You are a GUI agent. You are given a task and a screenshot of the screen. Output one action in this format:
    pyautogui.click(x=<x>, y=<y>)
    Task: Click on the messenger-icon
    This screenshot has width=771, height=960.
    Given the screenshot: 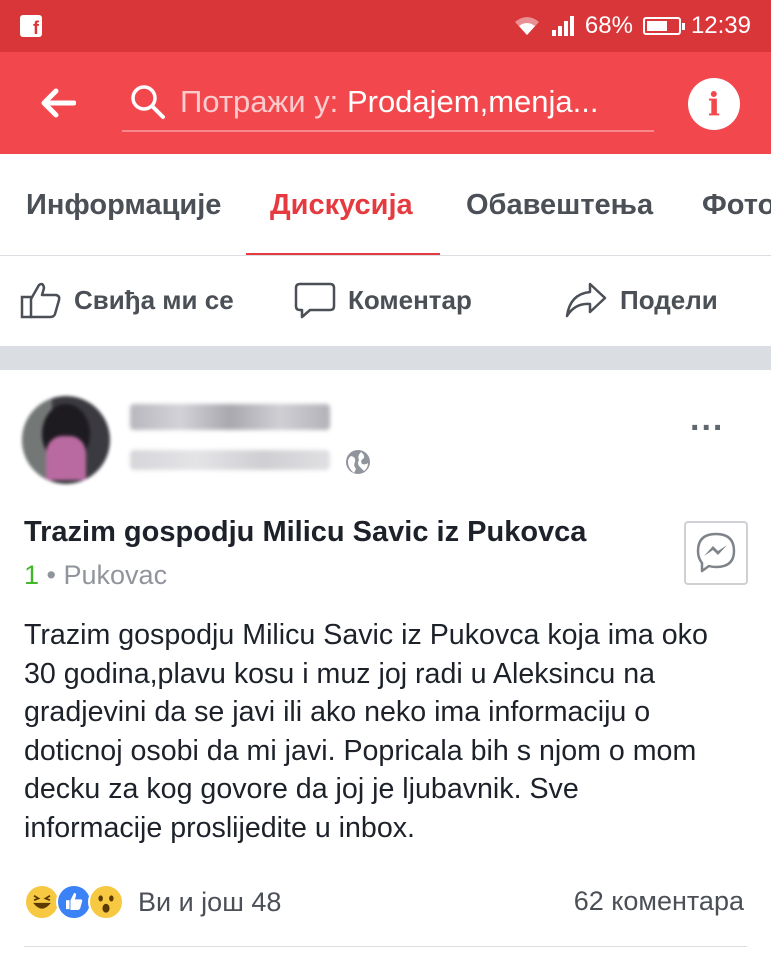 What is the action you would take?
    pyautogui.click(x=716, y=552)
    